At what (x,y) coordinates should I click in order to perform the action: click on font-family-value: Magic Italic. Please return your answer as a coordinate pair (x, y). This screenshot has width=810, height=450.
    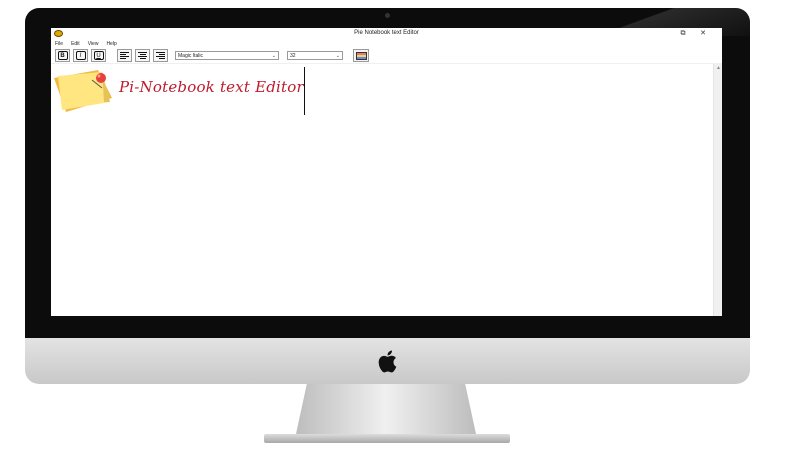
    Looking at the image, I should click on (191, 55).